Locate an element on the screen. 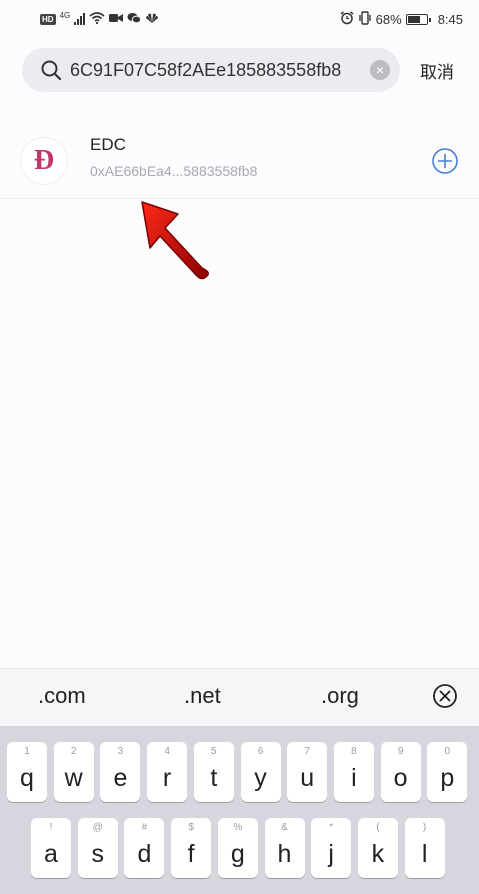 The image size is (479, 894). key-hint: 4 is located at coordinates (167, 751).